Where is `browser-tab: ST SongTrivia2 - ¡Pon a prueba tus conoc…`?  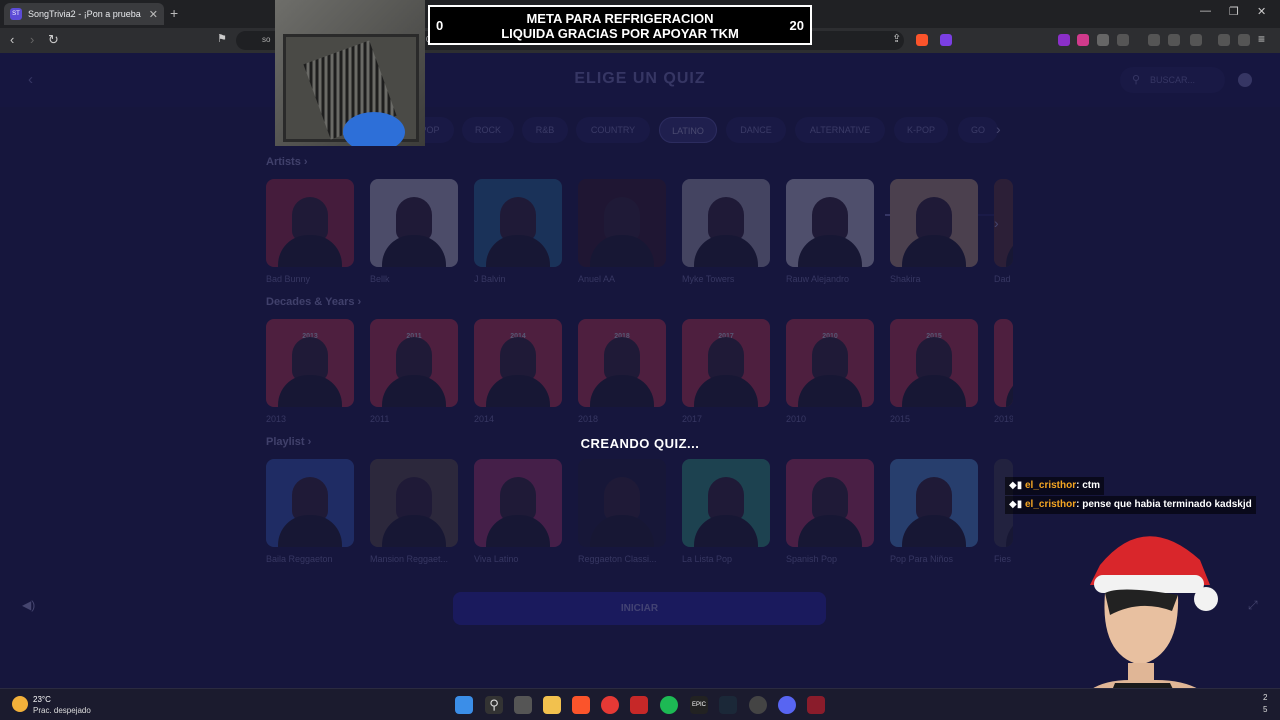 browser-tab: ST SongTrivia2 - ¡Pon a prueba tus conoc… is located at coordinates (84, 14).